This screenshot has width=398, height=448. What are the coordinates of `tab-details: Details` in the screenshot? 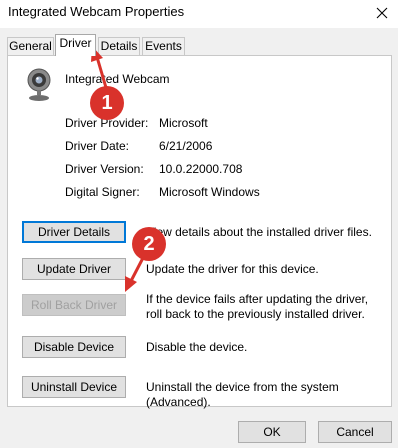 It's located at (119, 46).